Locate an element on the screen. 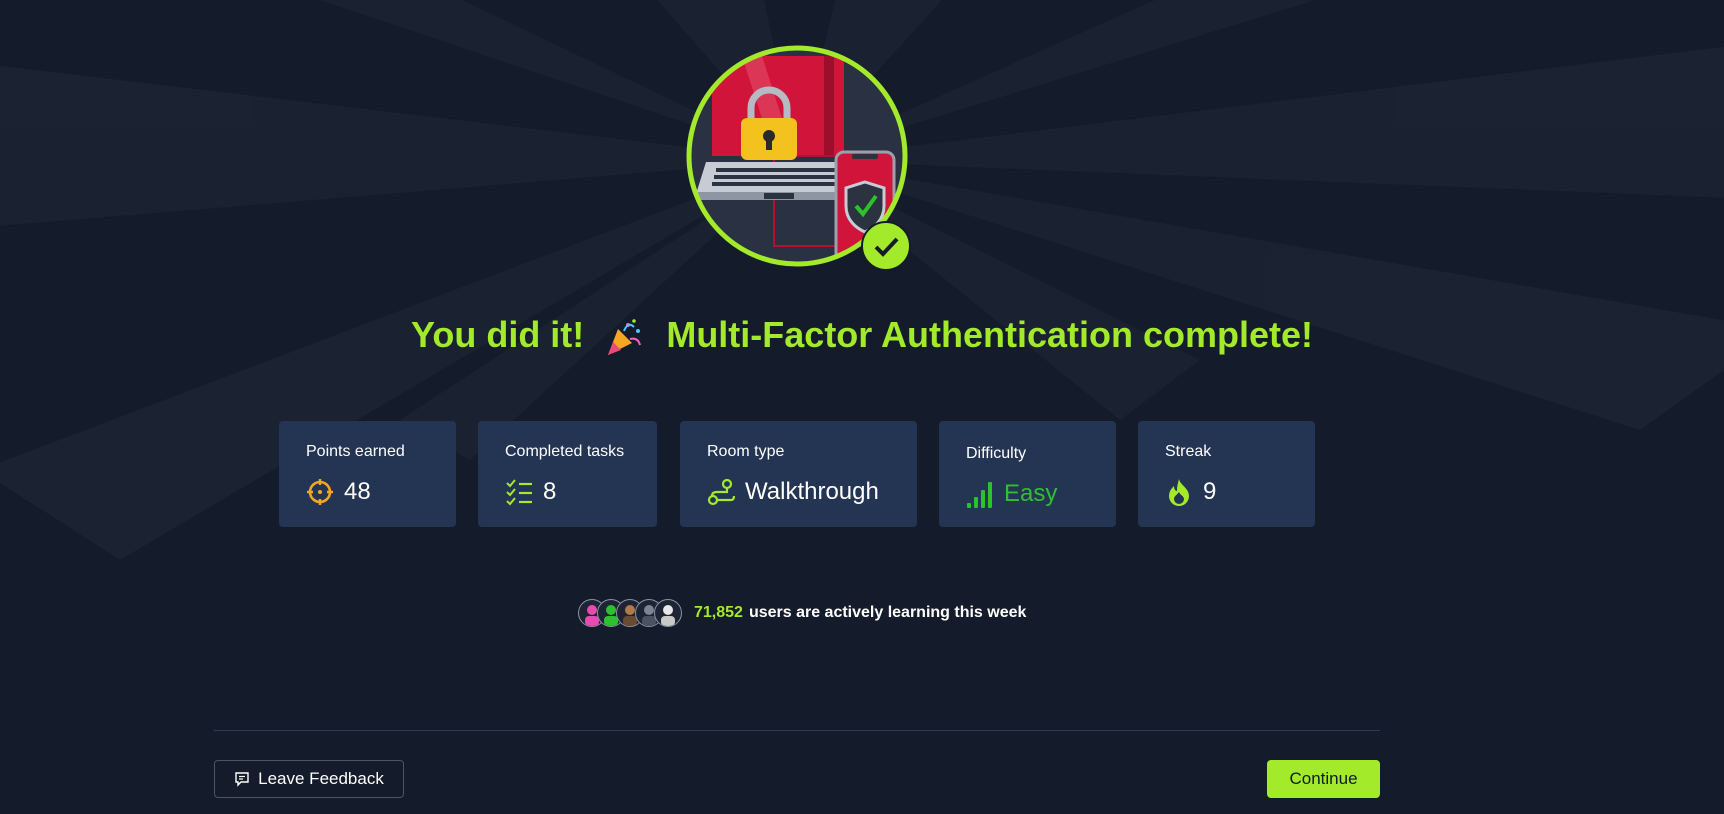 The image size is (1724, 814). headline-room-complete: Multi-Factor Authentication complete! is located at coordinates (989, 334).